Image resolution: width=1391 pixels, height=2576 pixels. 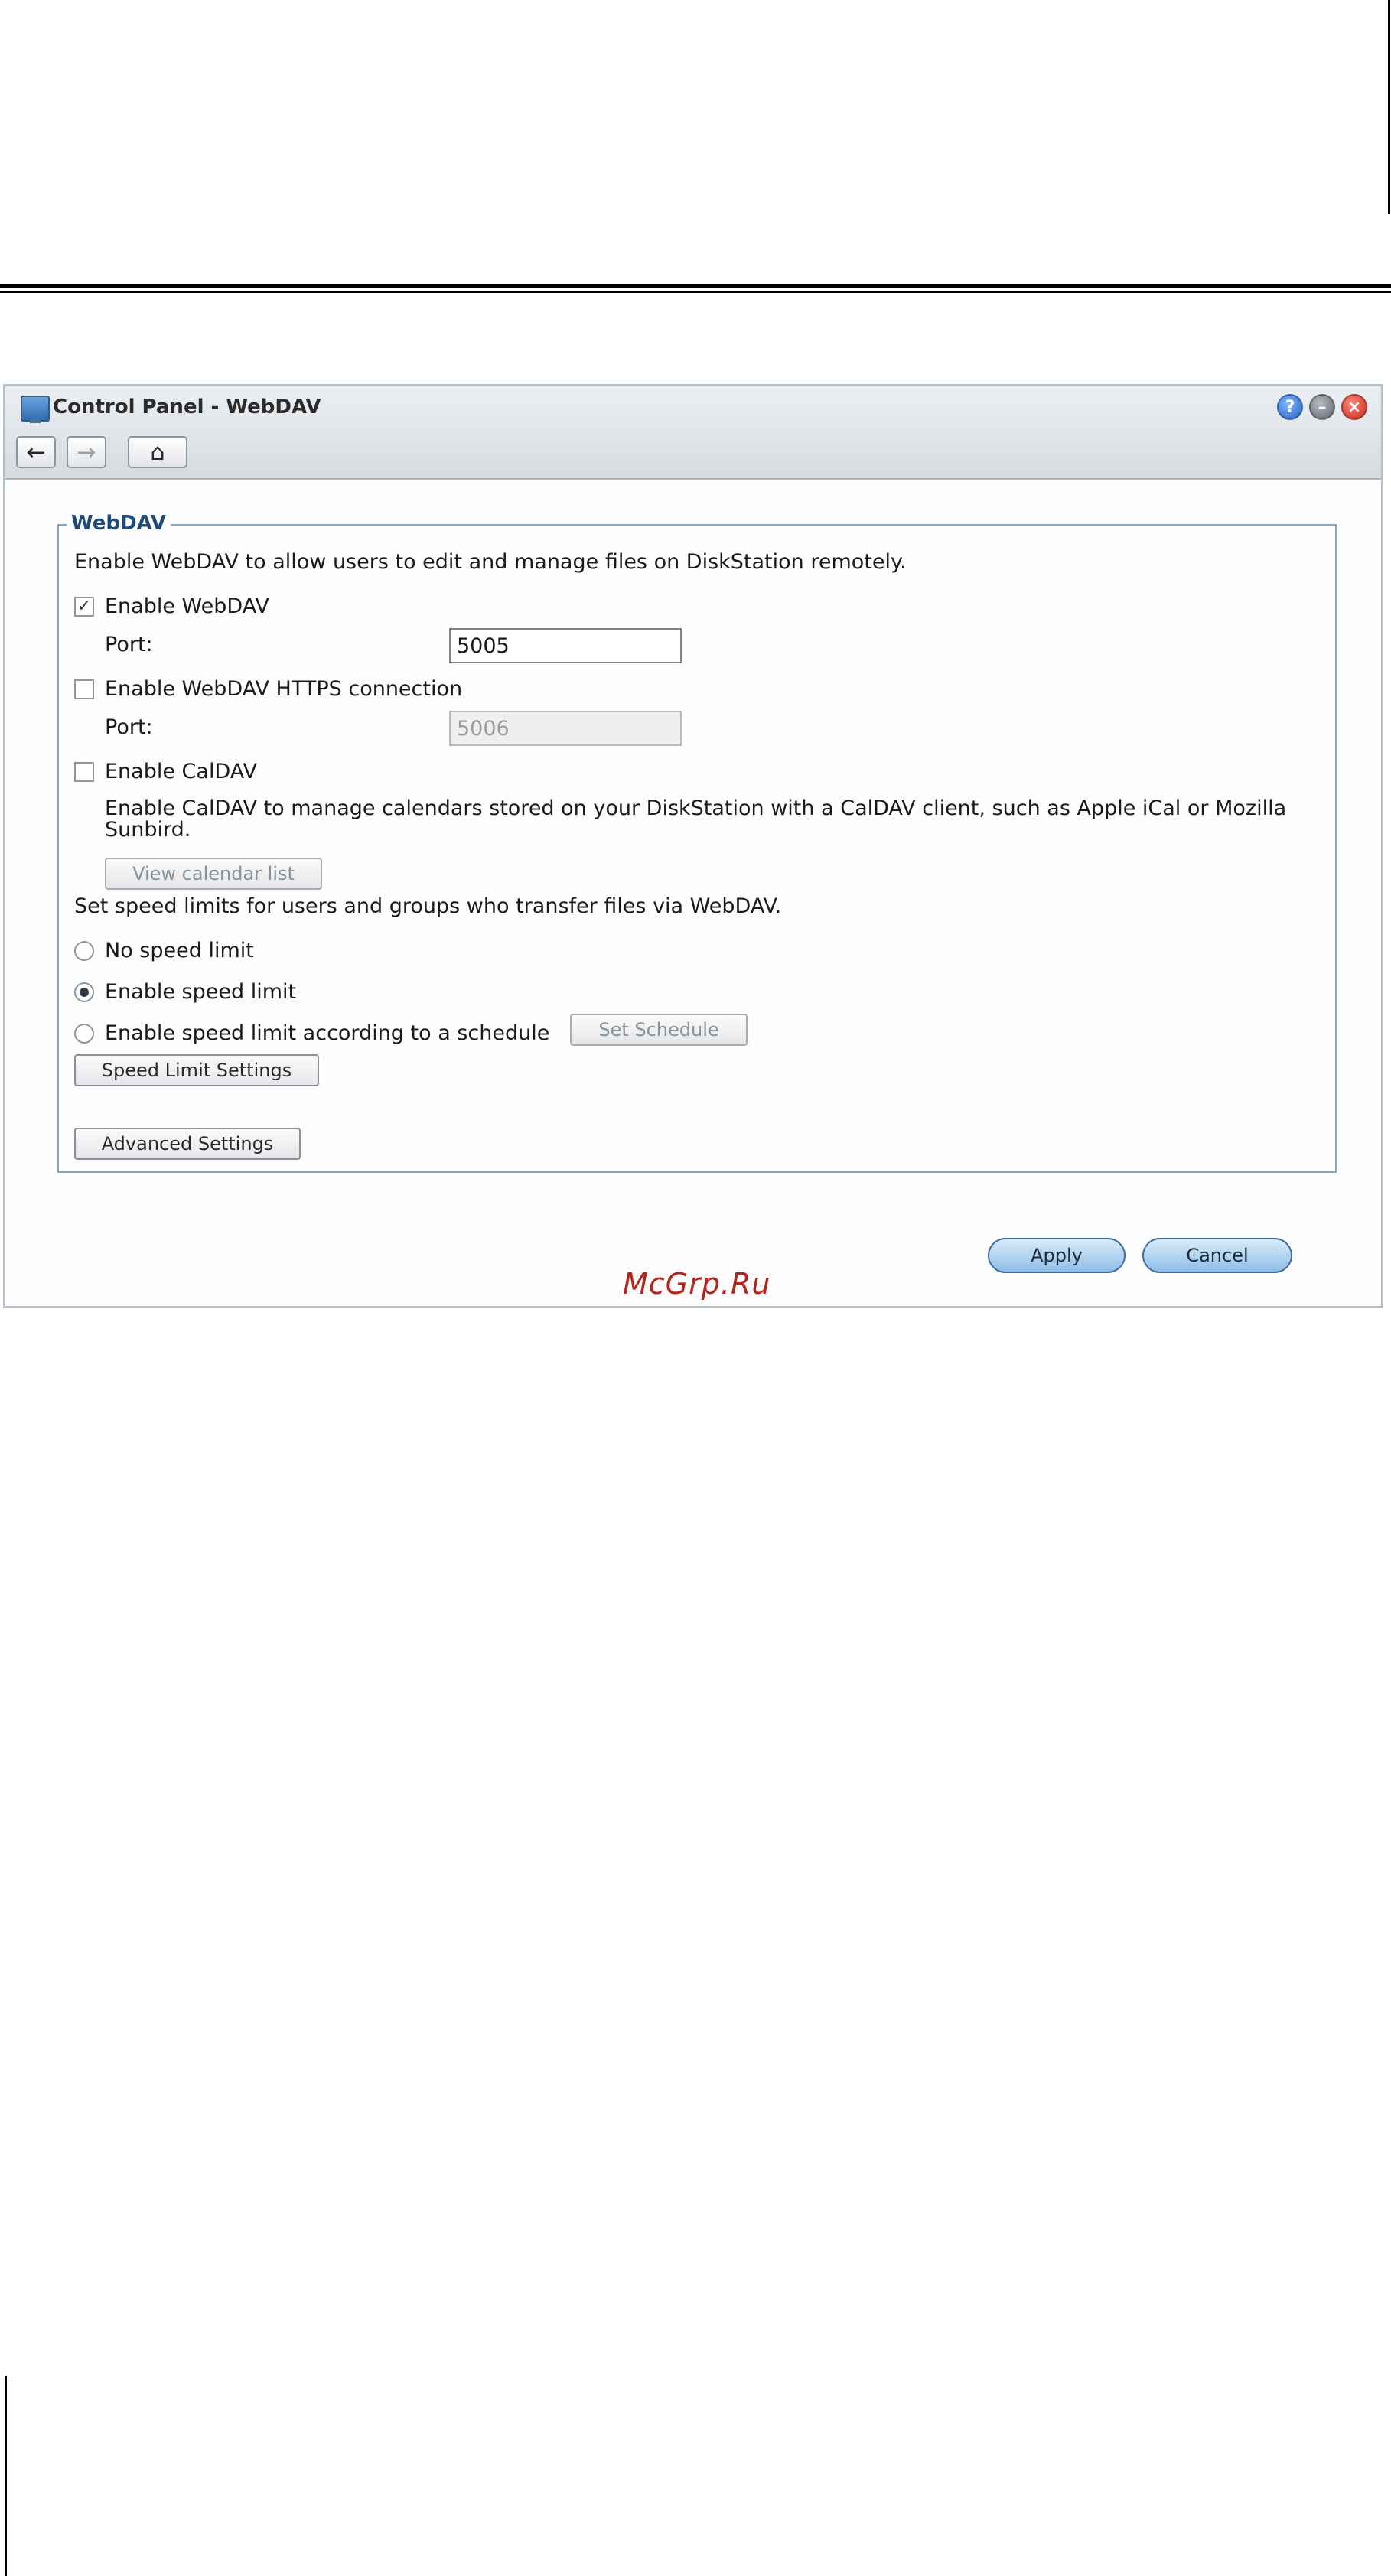 I want to click on https-port-label: Port:, so click(x=129, y=727).